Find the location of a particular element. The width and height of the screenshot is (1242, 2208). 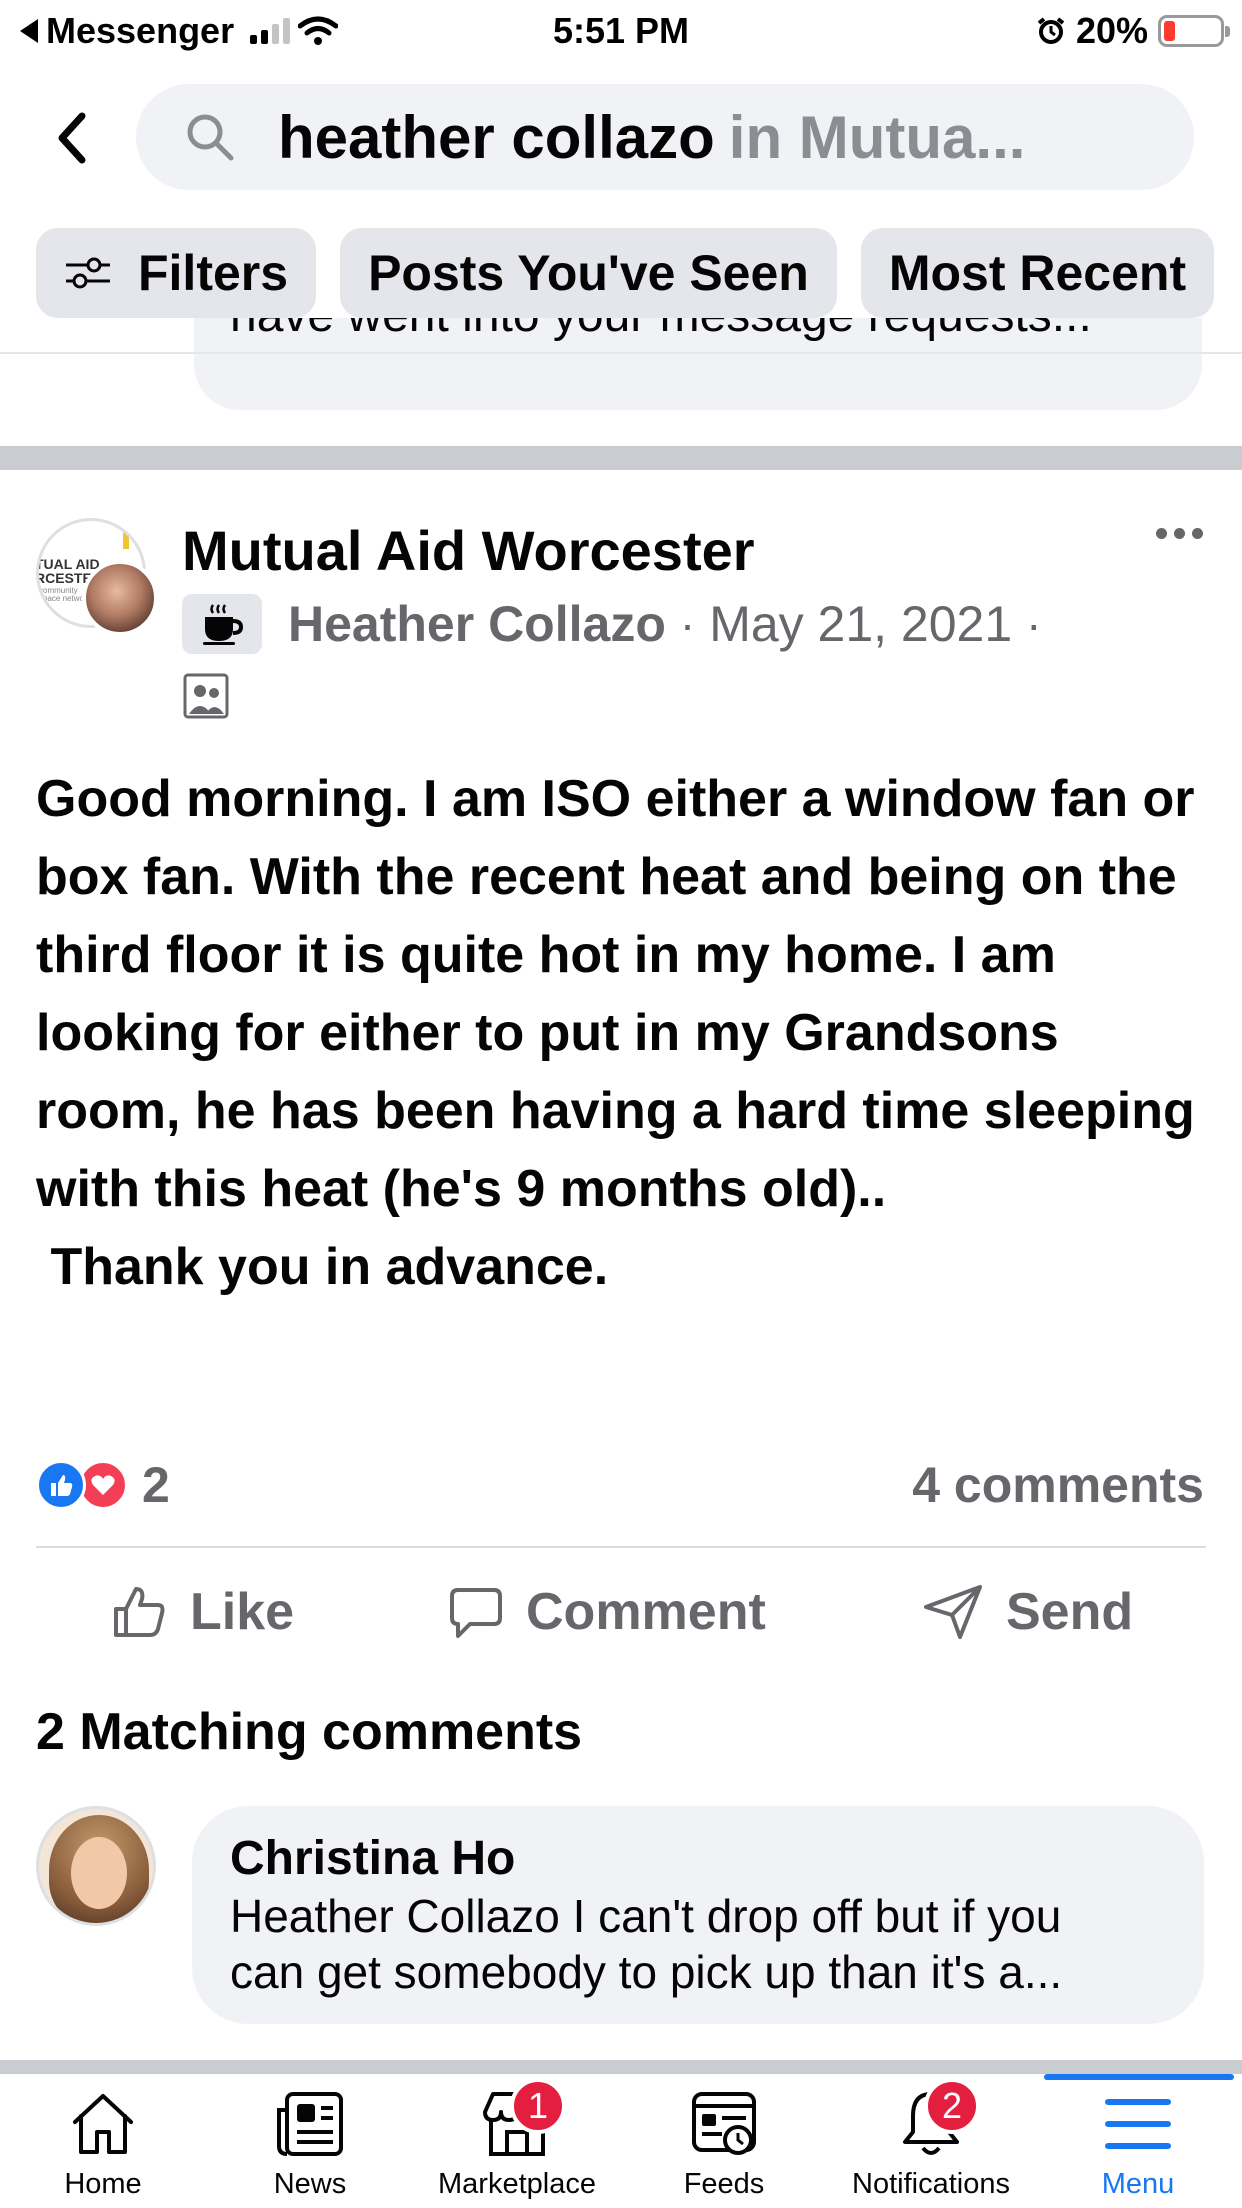

like-icon is located at coordinates (139, 1612).